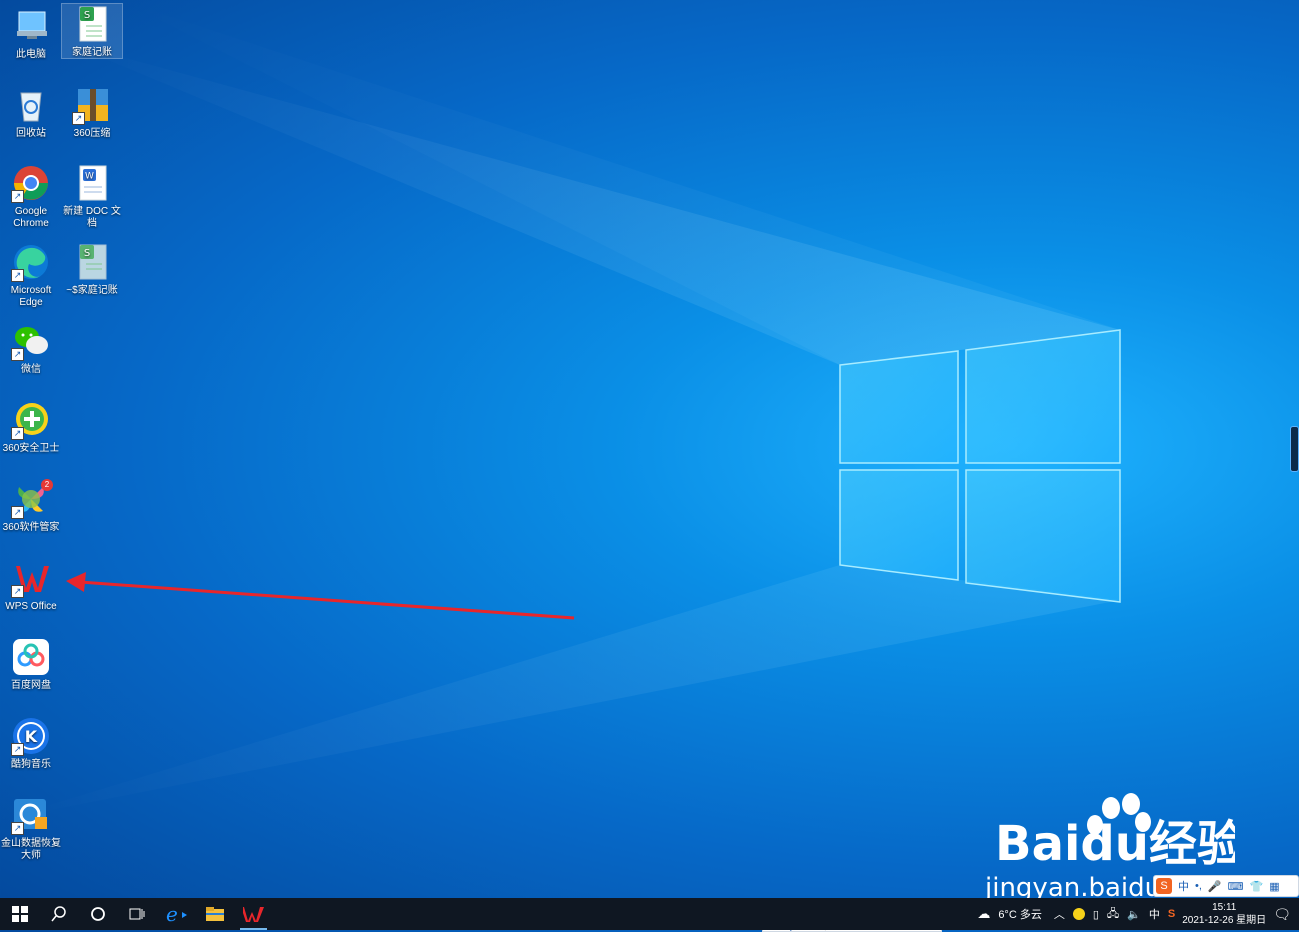 The width and height of the screenshot is (1299, 932). I want to click on volume-icon: 🔈, so click(1134, 914).